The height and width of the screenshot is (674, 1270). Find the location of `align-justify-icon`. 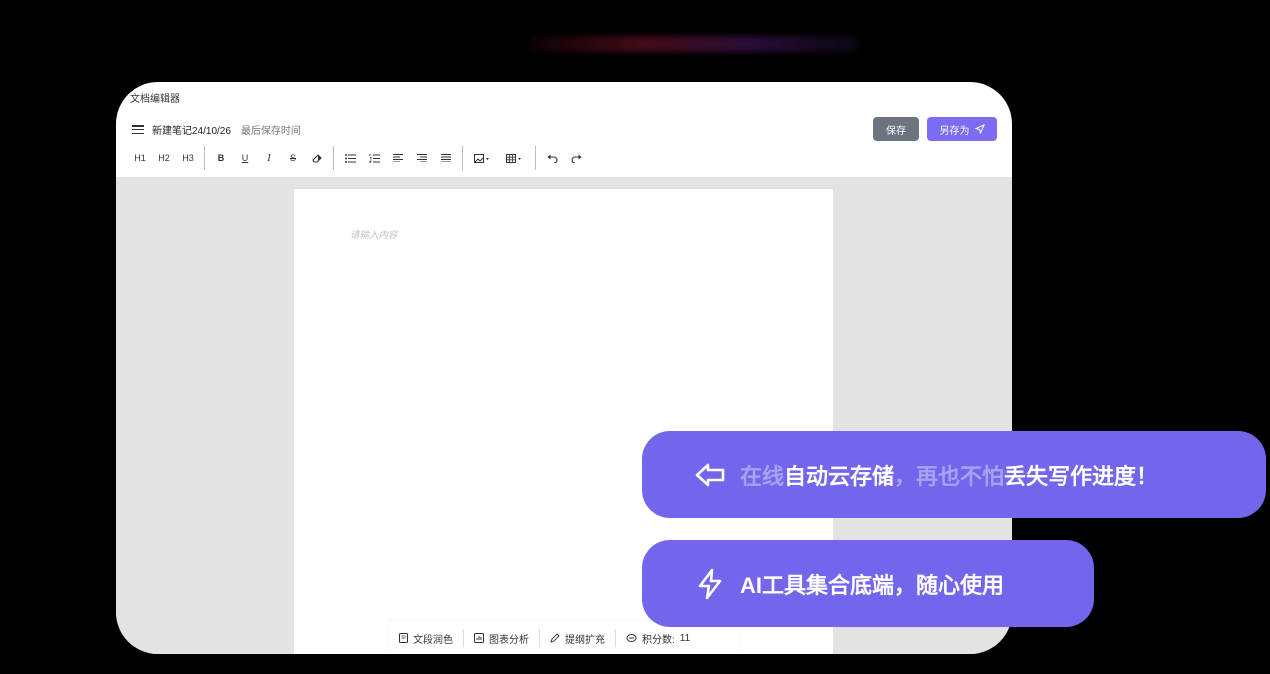

align-justify-icon is located at coordinates (446, 158).